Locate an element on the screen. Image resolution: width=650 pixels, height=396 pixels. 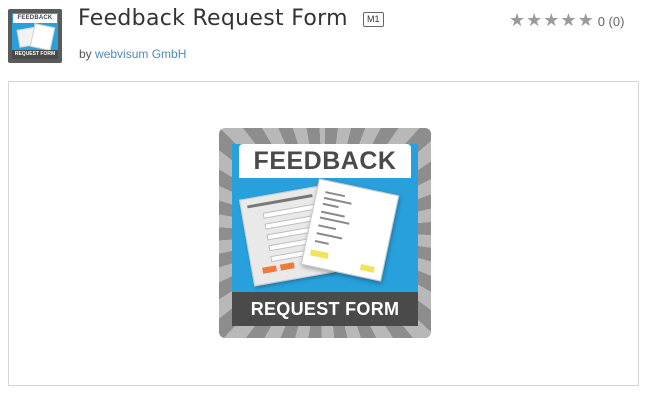
vendor-prefix: by is located at coordinates (85, 54).